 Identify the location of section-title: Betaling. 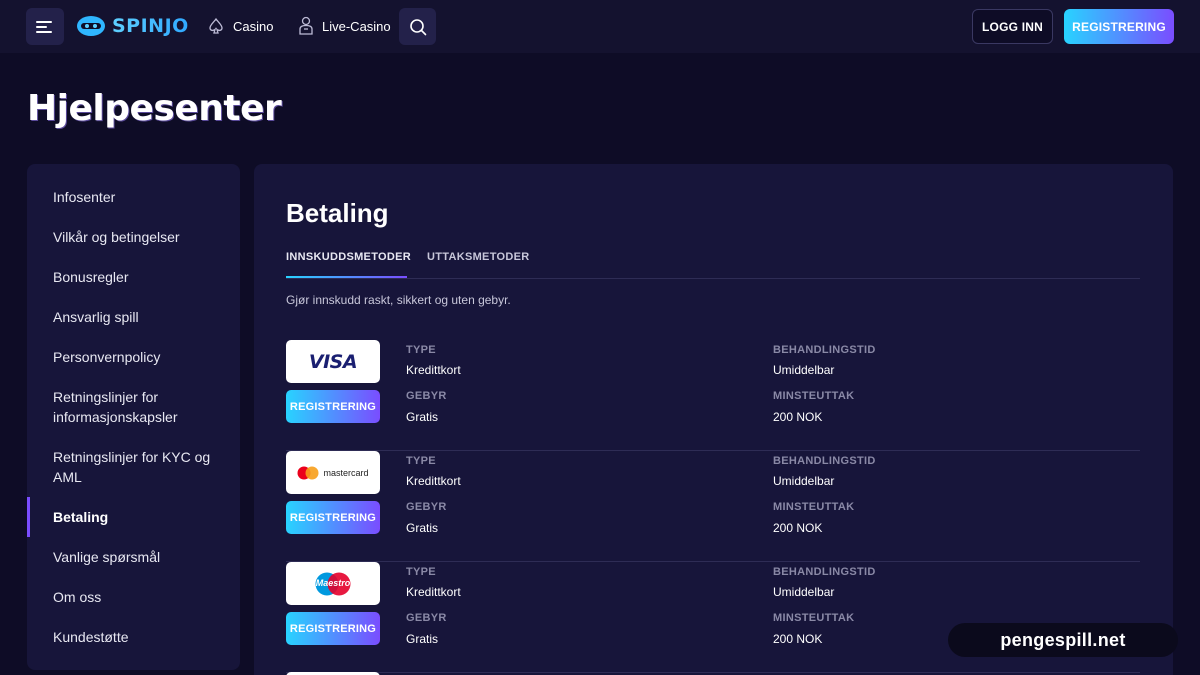
(337, 213).